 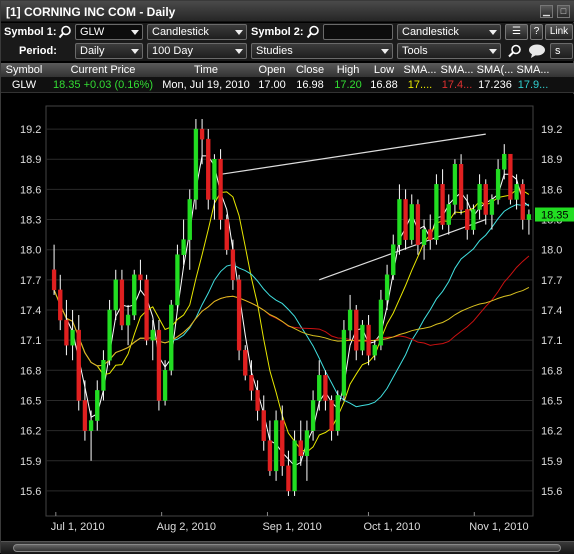 I want to click on symbol2-label: Symbol 2:, so click(x=277, y=32).